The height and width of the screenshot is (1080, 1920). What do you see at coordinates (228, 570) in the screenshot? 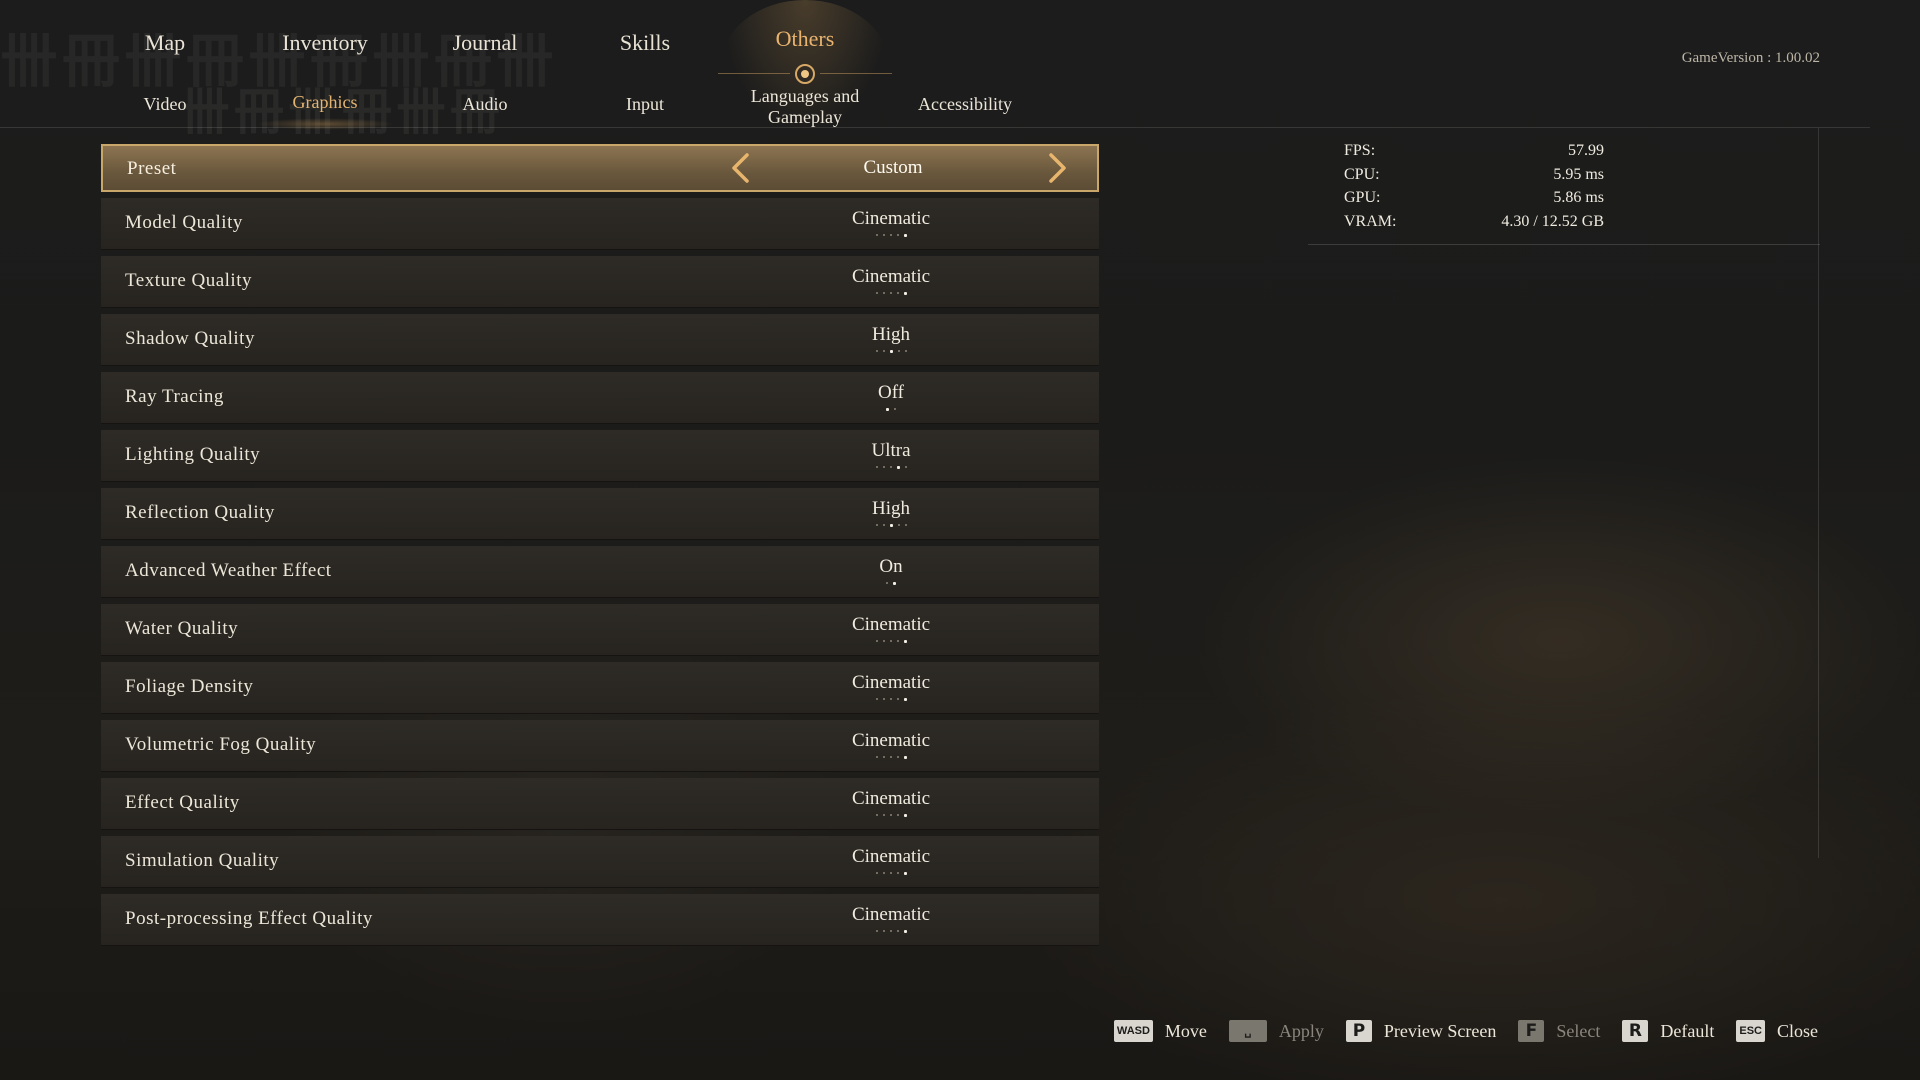
I see `setting-label: Advanced Weather Effect` at bounding box center [228, 570].